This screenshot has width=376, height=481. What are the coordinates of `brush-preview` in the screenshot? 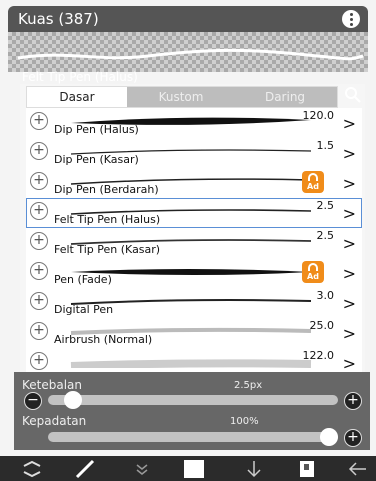 It's located at (188, 52).